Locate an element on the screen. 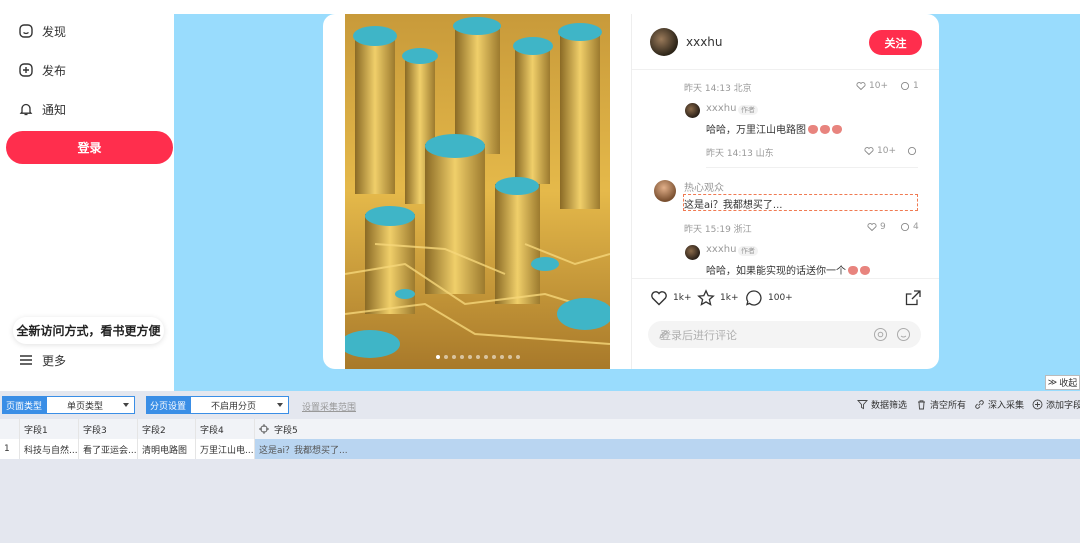 The width and height of the screenshot is (1080, 543). reply-button is located at coordinates (912, 151).